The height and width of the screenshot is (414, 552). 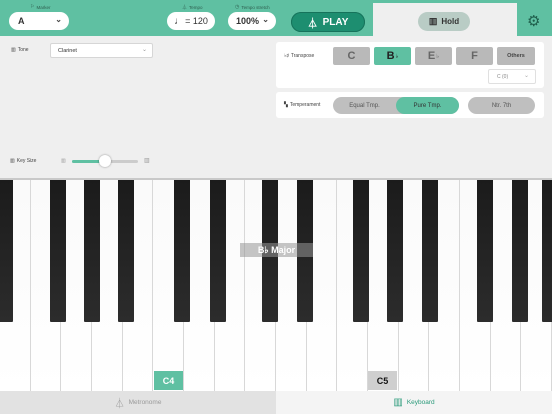 I want to click on tempo-stretch-label: ◷ Tempo stretch, so click(x=252, y=7).